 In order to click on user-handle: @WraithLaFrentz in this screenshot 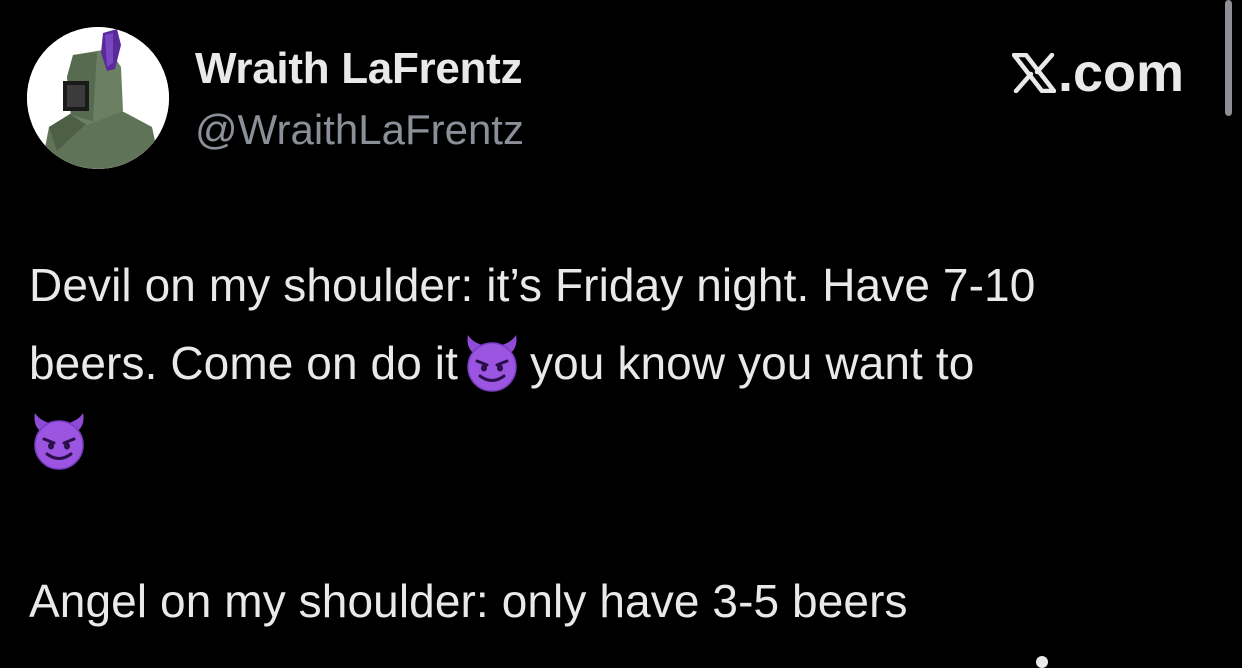, I will do `click(359, 130)`.